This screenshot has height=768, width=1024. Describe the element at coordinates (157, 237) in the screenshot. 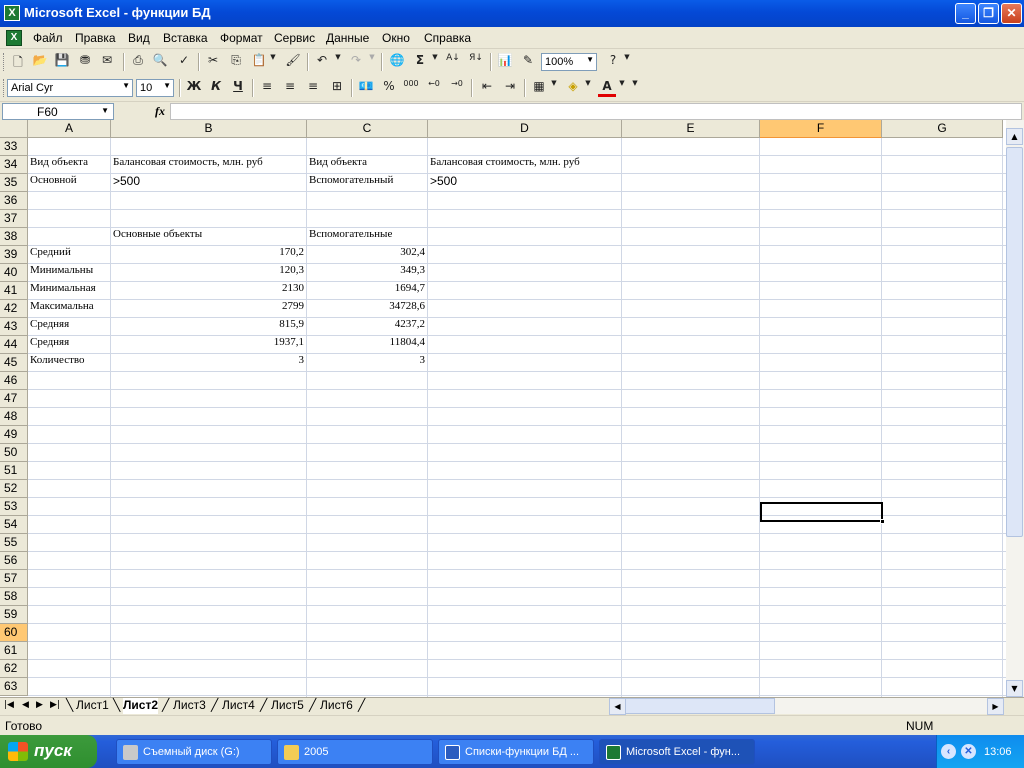

I see `cell-b38: Основные объекты` at that location.